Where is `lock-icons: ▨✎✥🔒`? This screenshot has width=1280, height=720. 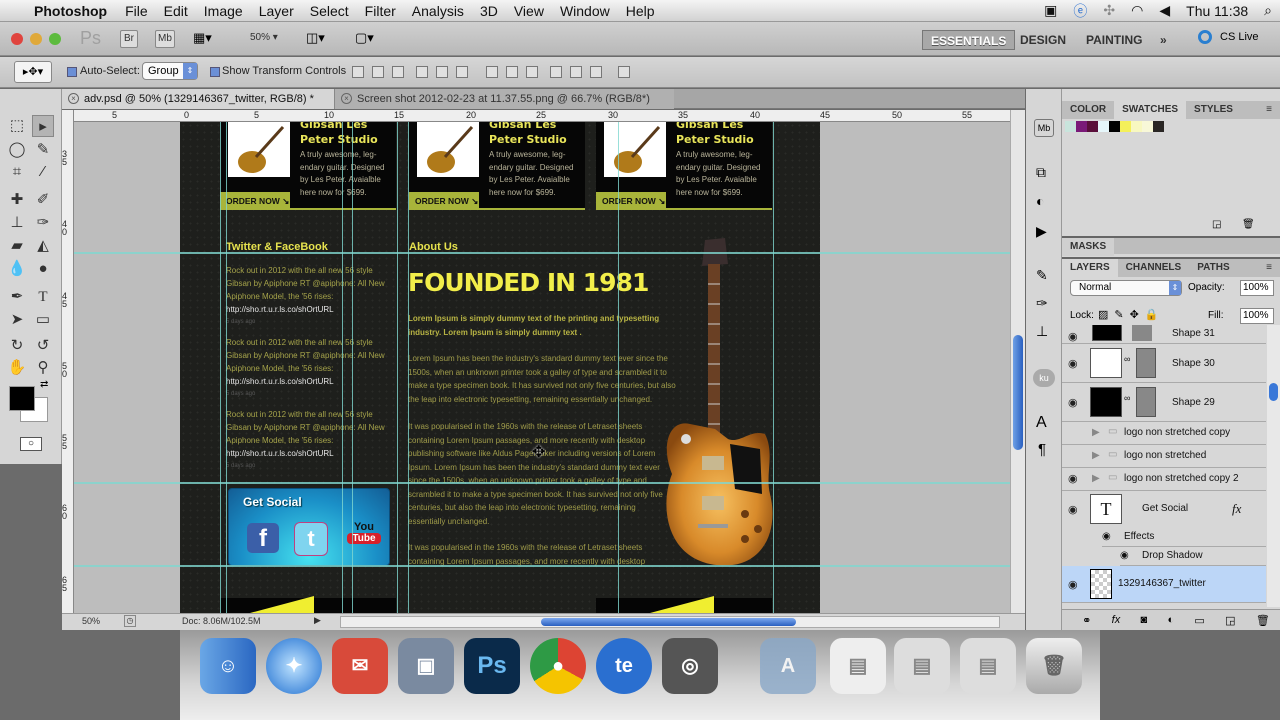 lock-icons: ▨✎✥🔒 is located at coordinates (1131, 314).